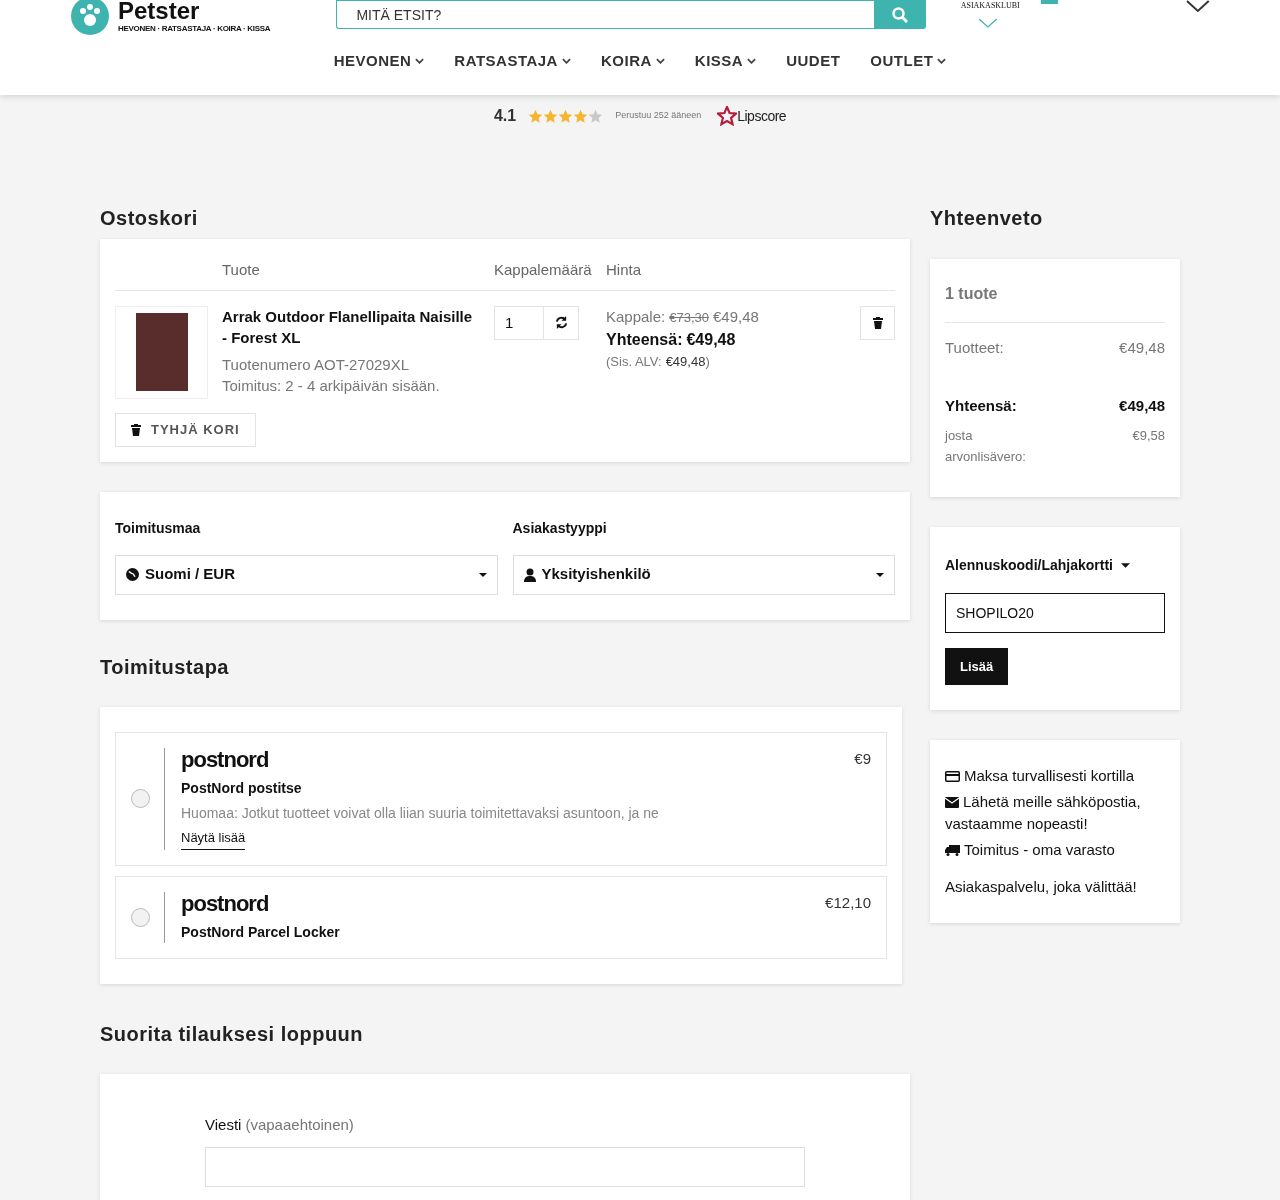 This screenshot has height=1200, width=1280. Describe the element at coordinates (213, 838) in the screenshot. I see `show-more-link: Näytä lisää` at that location.